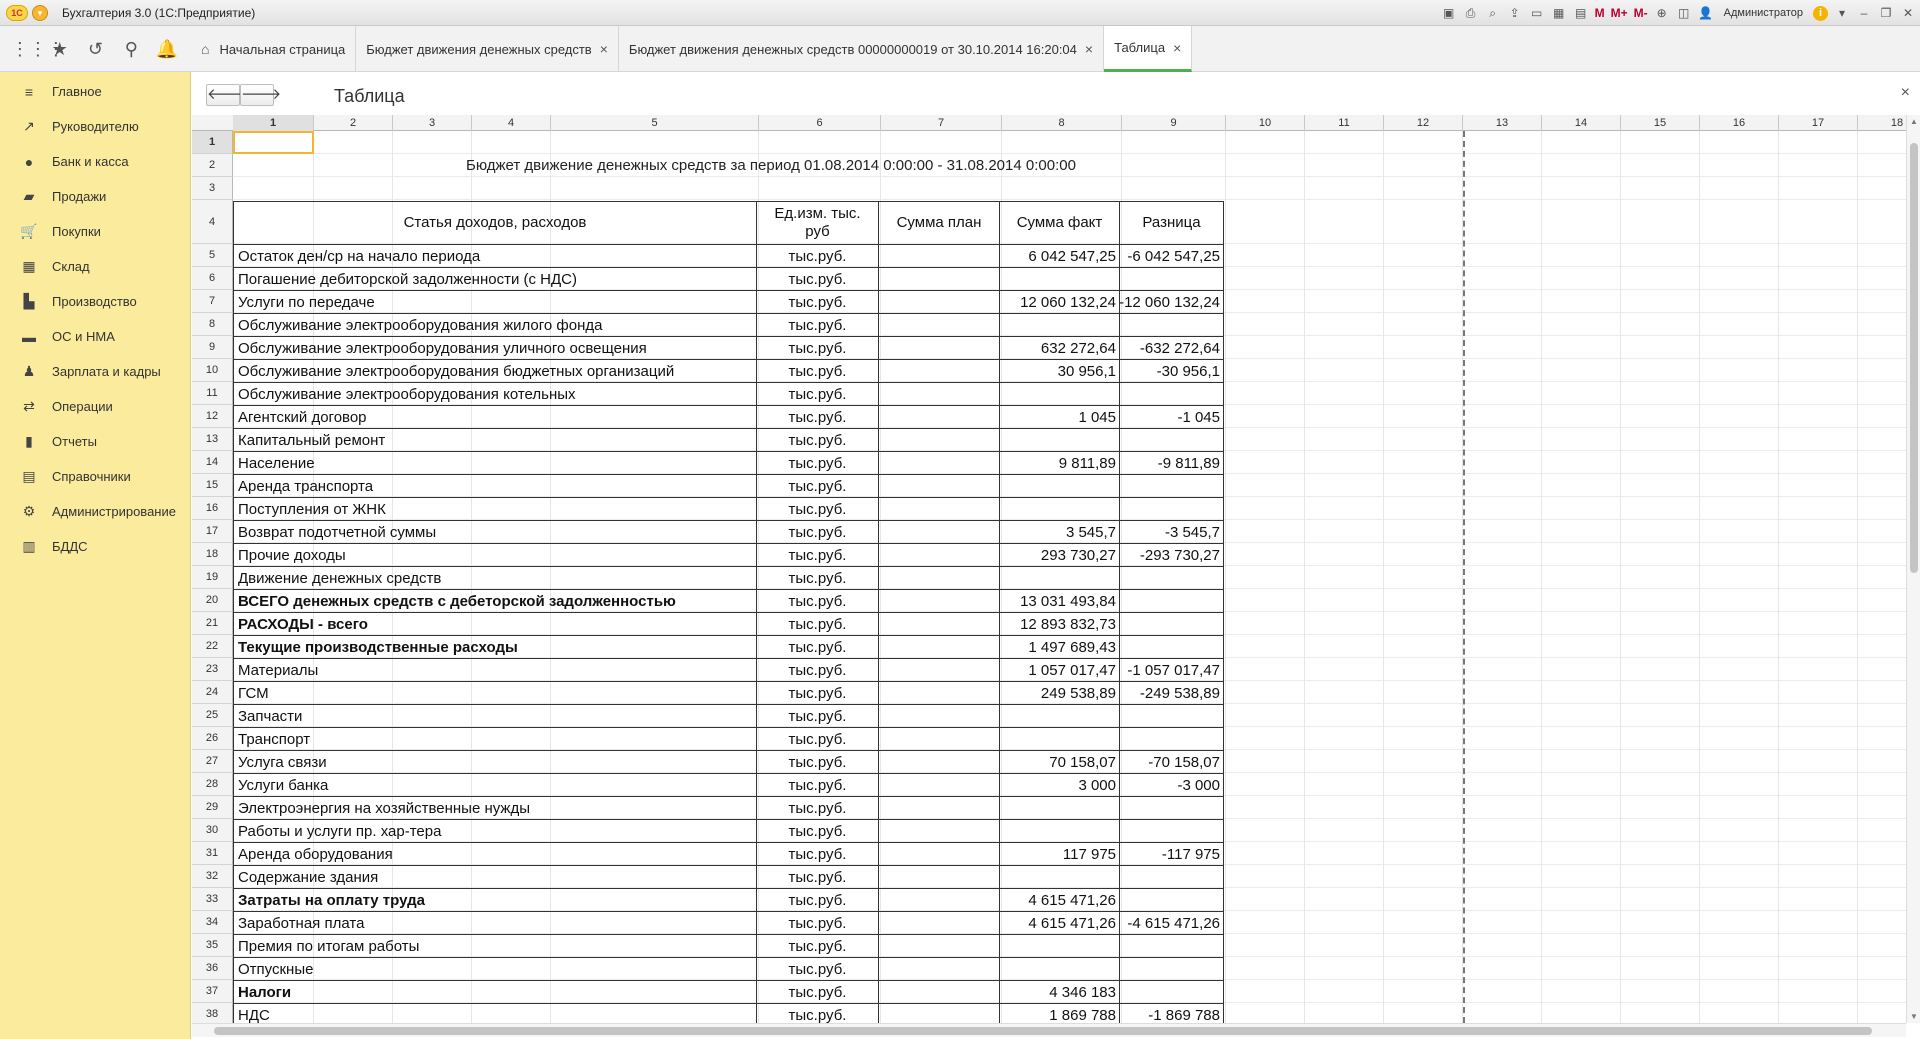  What do you see at coordinates (131, 49) in the screenshot?
I see `search-icon: ⚲` at bounding box center [131, 49].